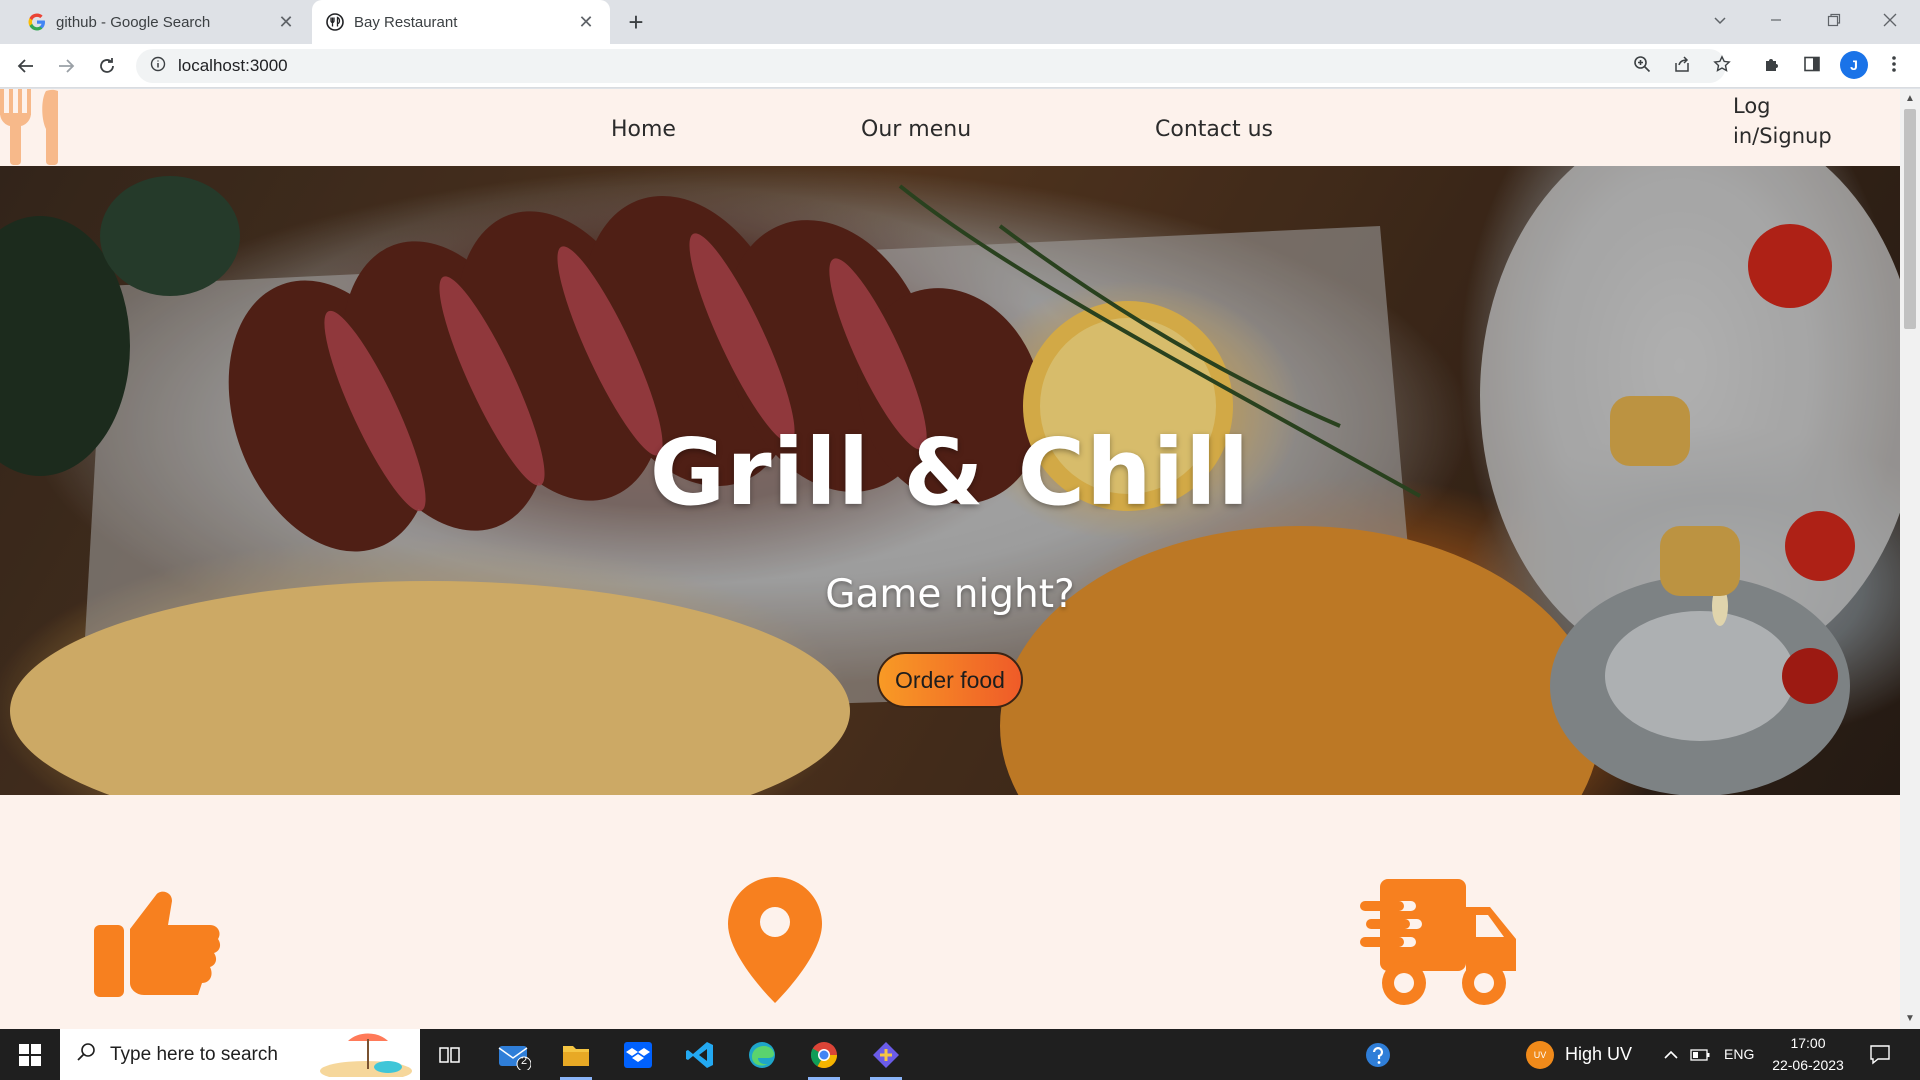  Describe the element at coordinates (1378, 1055) in the screenshot. I see `help-icon` at that location.